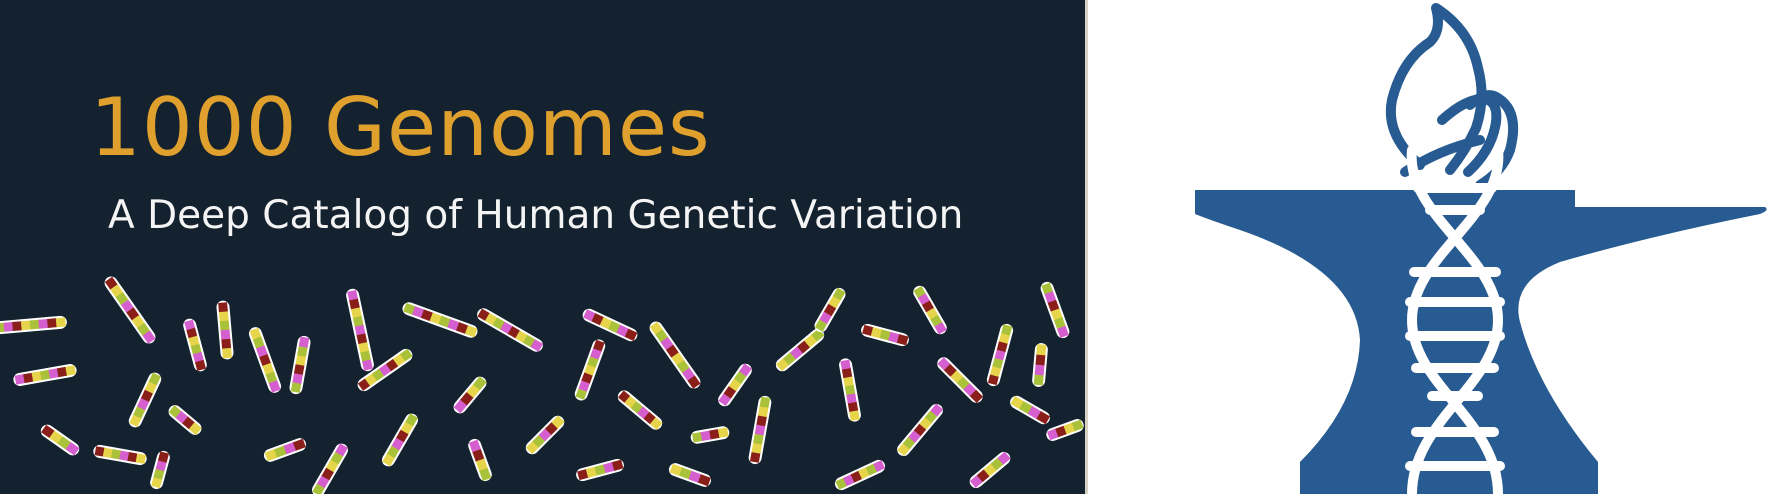 This screenshot has height=494, width=1780. Describe the element at coordinates (400, 127) in the screenshot. I see `banner-title: 1000 Genomes` at that location.